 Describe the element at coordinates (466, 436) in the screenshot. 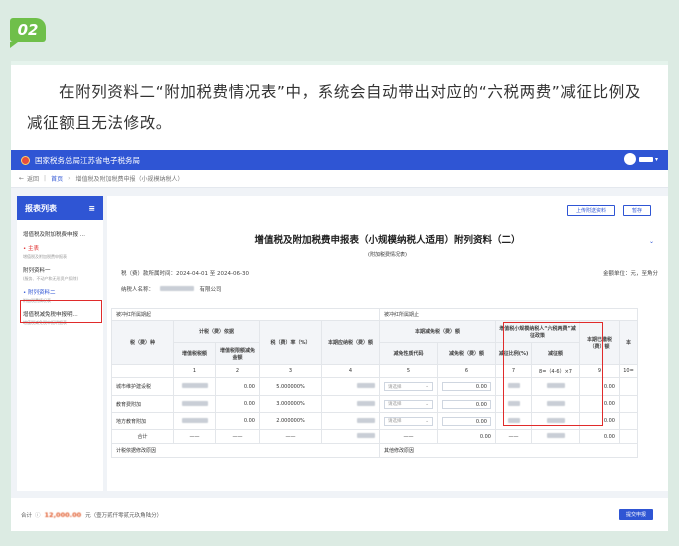

I see `total-relief: 0.00` at that location.